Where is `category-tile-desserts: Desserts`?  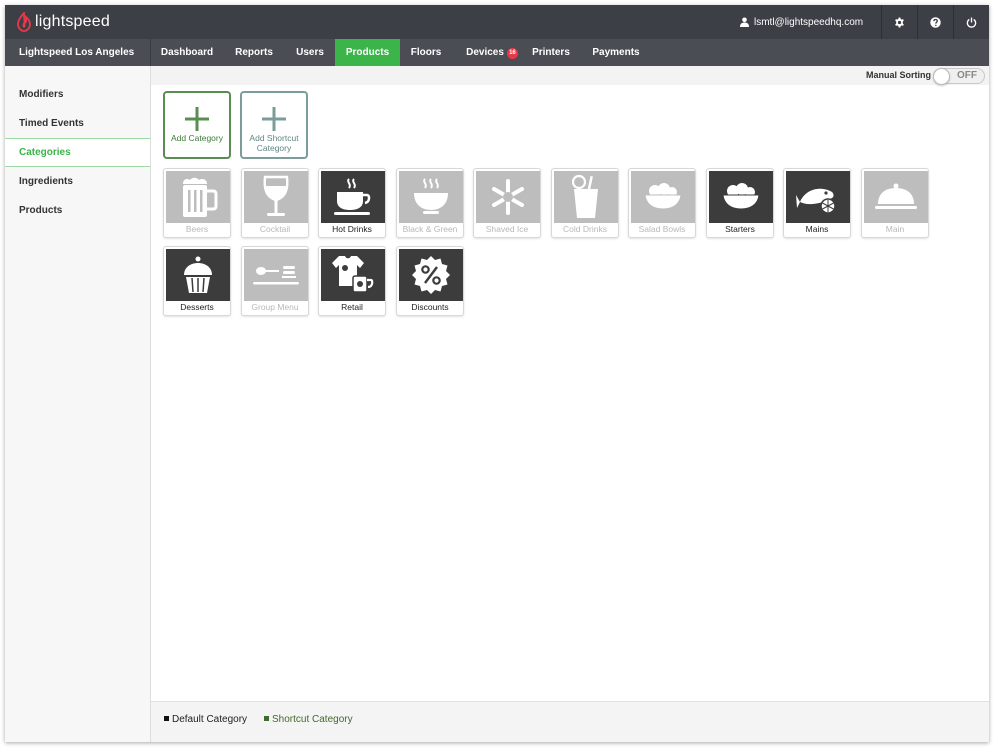
category-tile-desserts: Desserts is located at coordinates (197, 281).